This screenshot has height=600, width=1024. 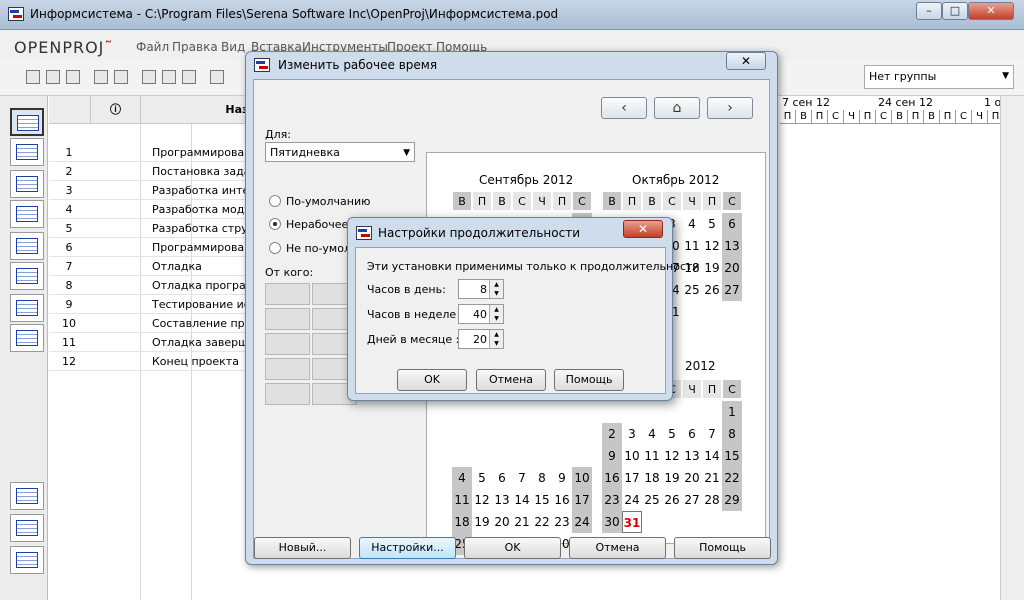 What do you see at coordinates (730, 108) in the screenshot?
I see `next-month-button: ›` at bounding box center [730, 108].